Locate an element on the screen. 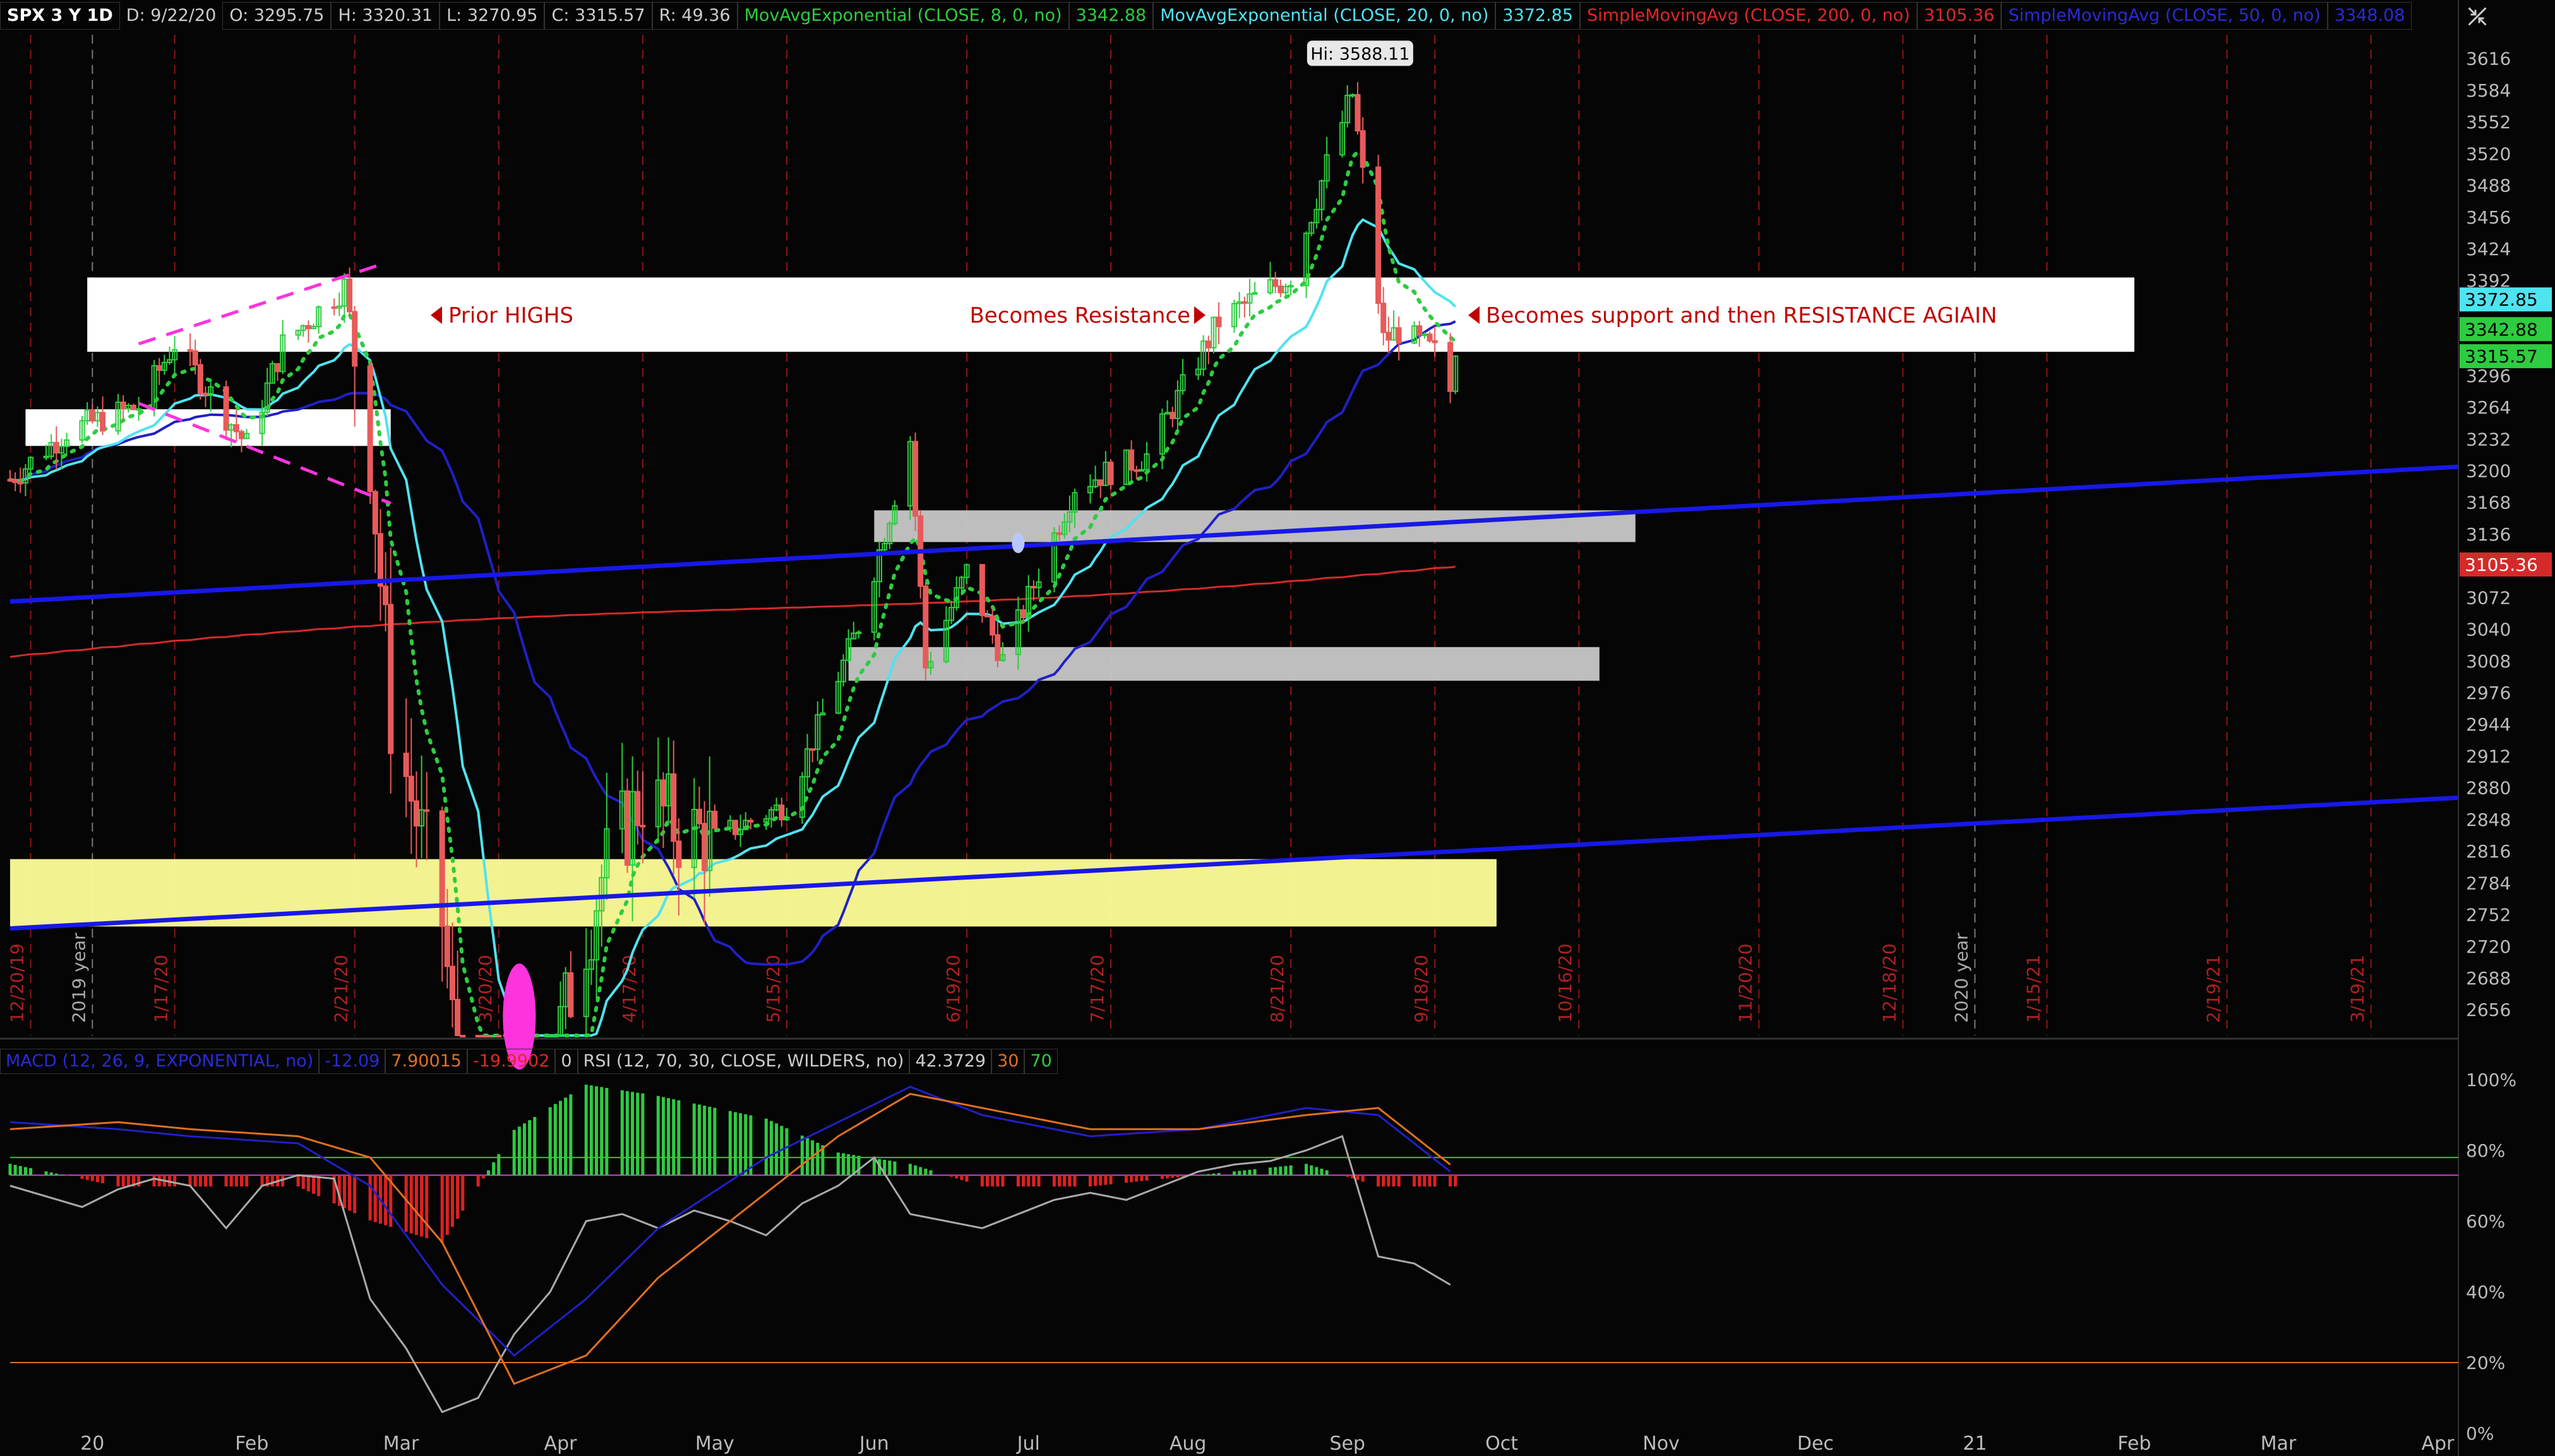 This screenshot has height=1456, width=2555. rsi-study-label: RSI (12, 70, 30, CLOSE, WILDERS, no) is located at coordinates (743, 1061).